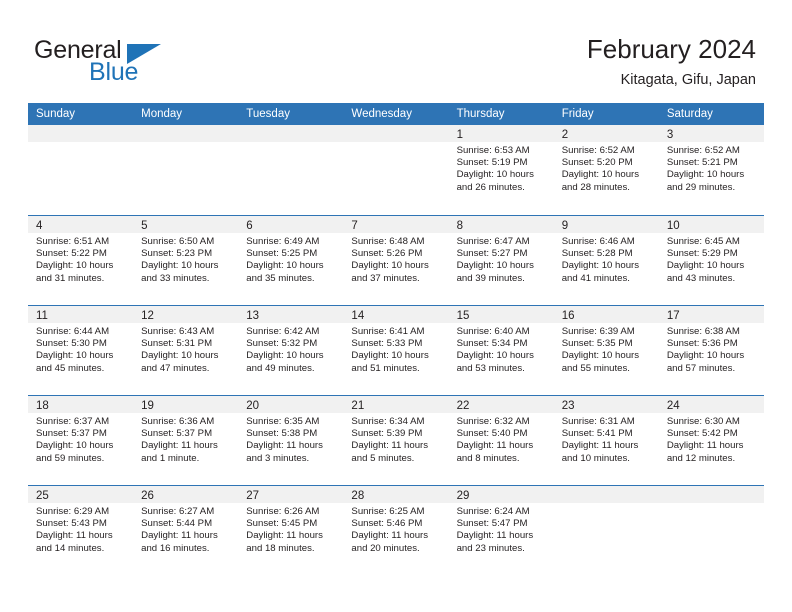  What do you see at coordinates (390, 452) in the screenshot?
I see `daylight-line: Daylight: 11 hours and 5 minutes.` at bounding box center [390, 452].